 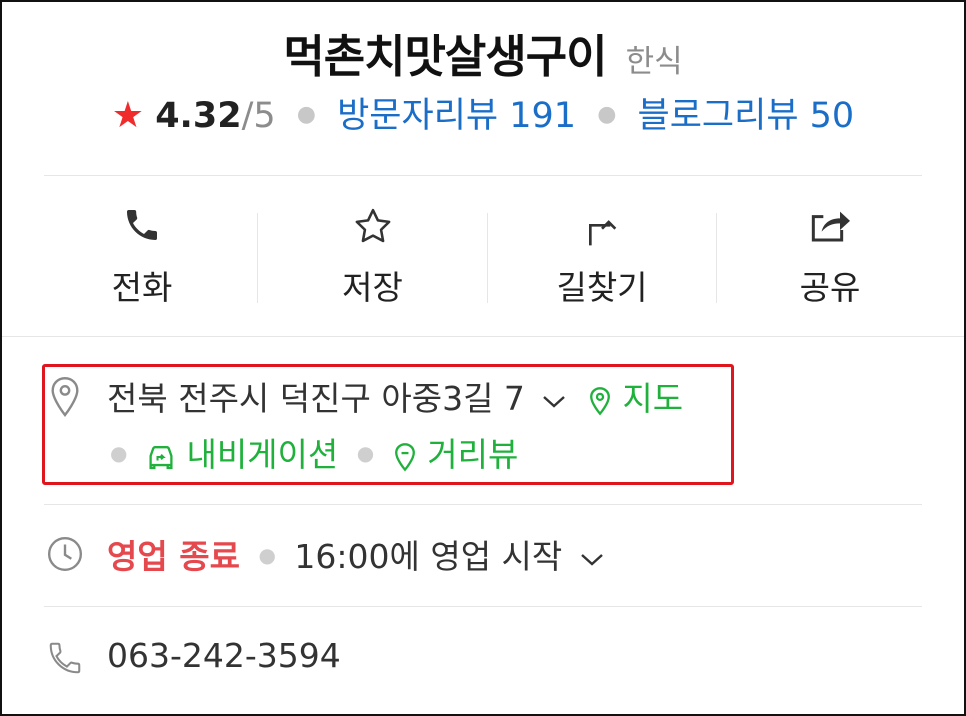 I want to click on rating-max: /5, so click(x=258, y=116).